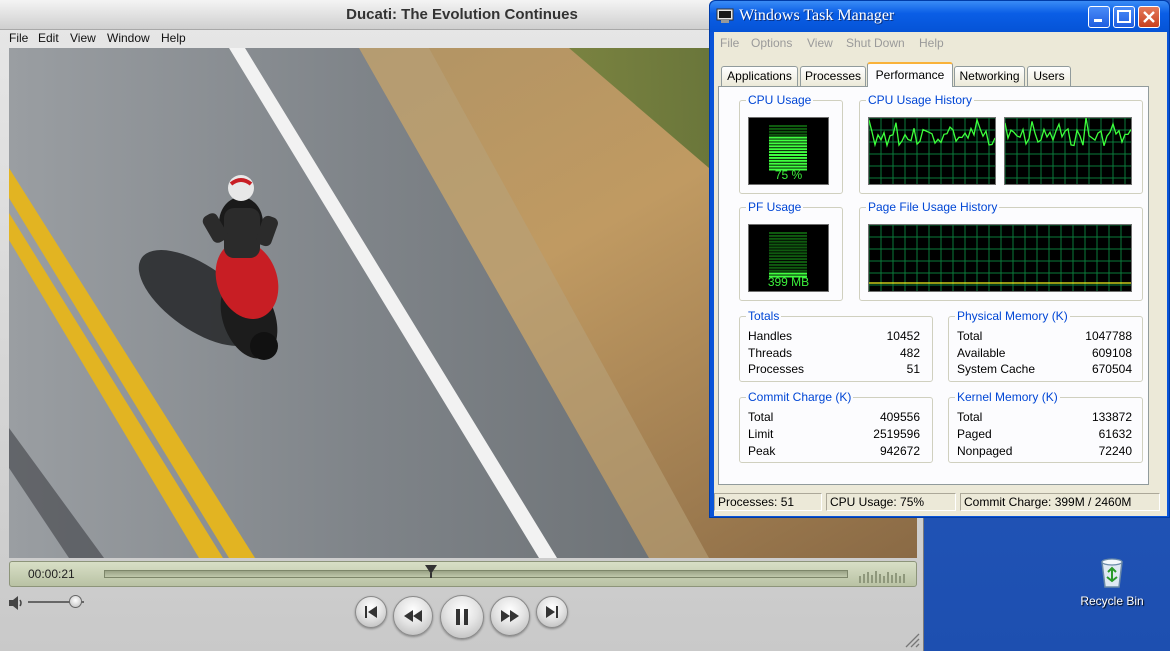 The image size is (1170, 651). What do you see at coordinates (1112, 601) in the screenshot?
I see `recycle-bin-label: Recycle Bin` at bounding box center [1112, 601].